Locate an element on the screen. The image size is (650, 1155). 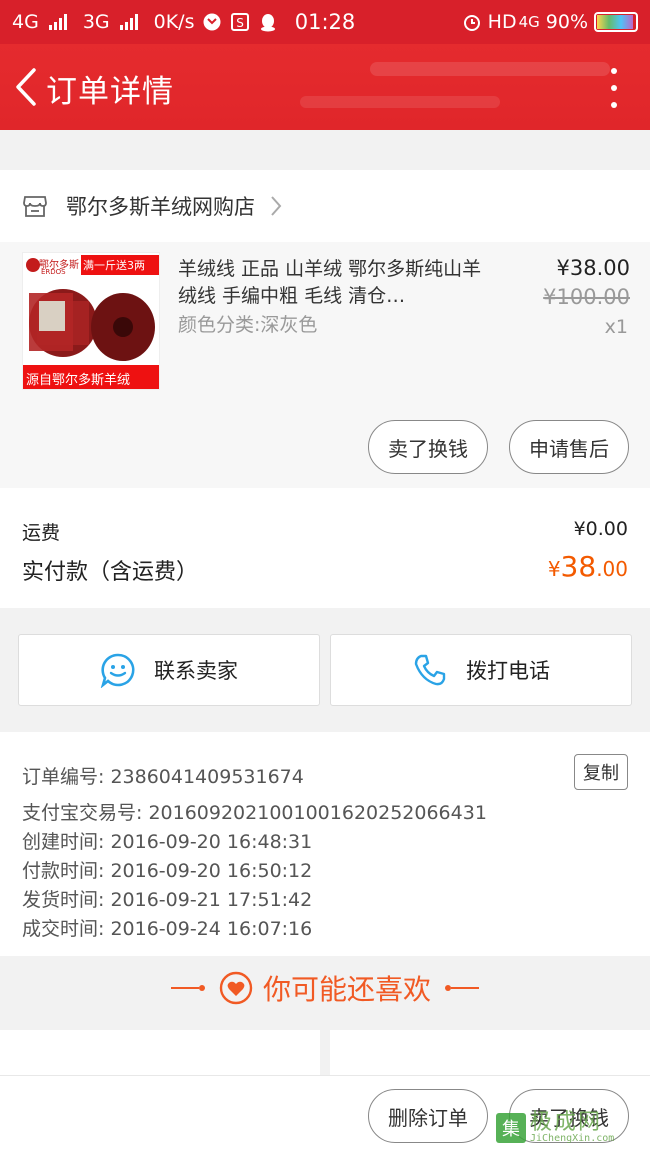
divider-dot-left is located at coordinates (201, 988).